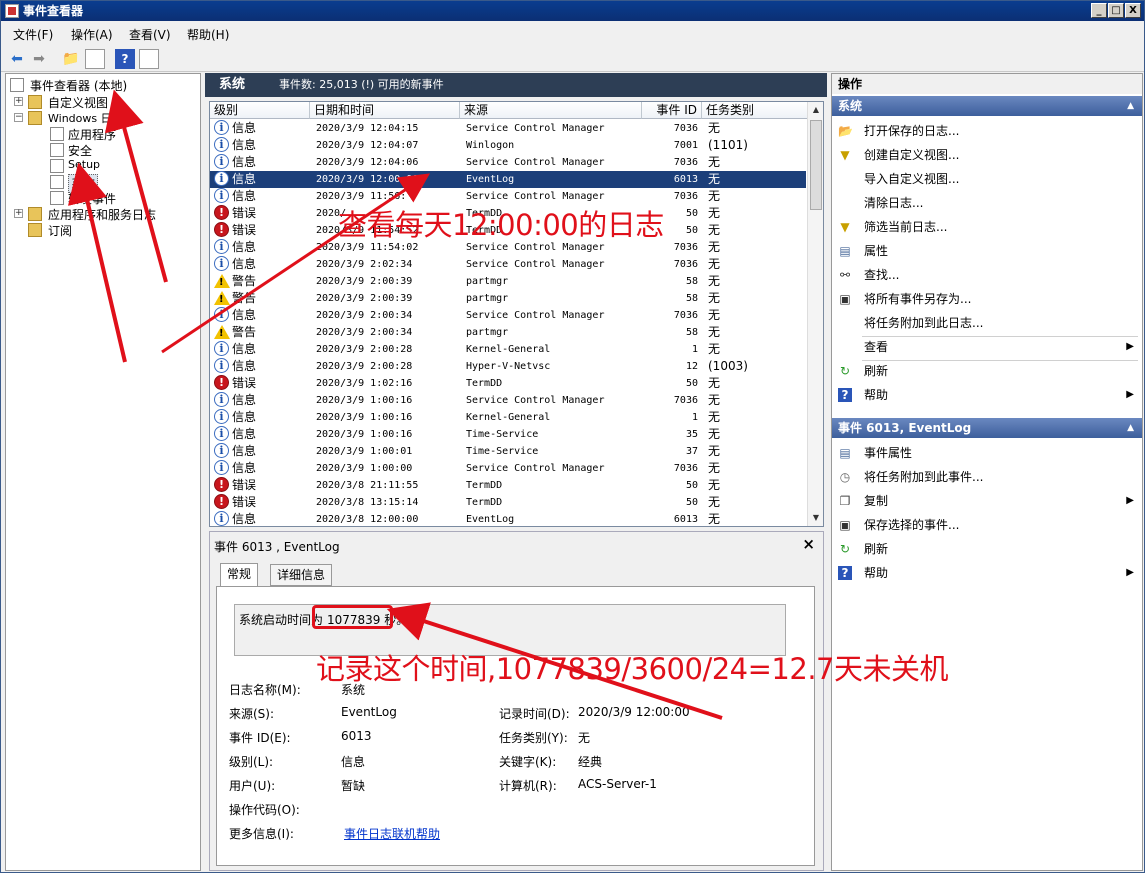 Image resolution: width=1145 pixels, height=873 pixels. I want to click on table-row: ! 错误 2020/3/8 21:11:55 TermDD 50 无, so click(508, 485).